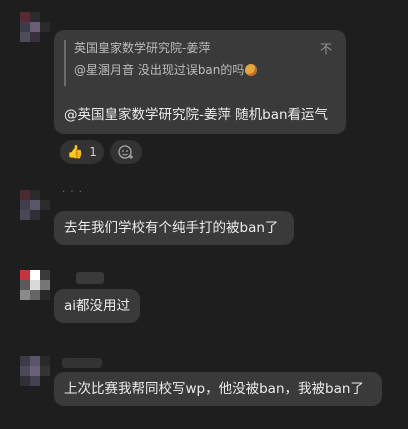  Describe the element at coordinates (159, 70) in the screenshot. I see `quote-text: @星溷月音 没出现过误ban的吗` at that location.